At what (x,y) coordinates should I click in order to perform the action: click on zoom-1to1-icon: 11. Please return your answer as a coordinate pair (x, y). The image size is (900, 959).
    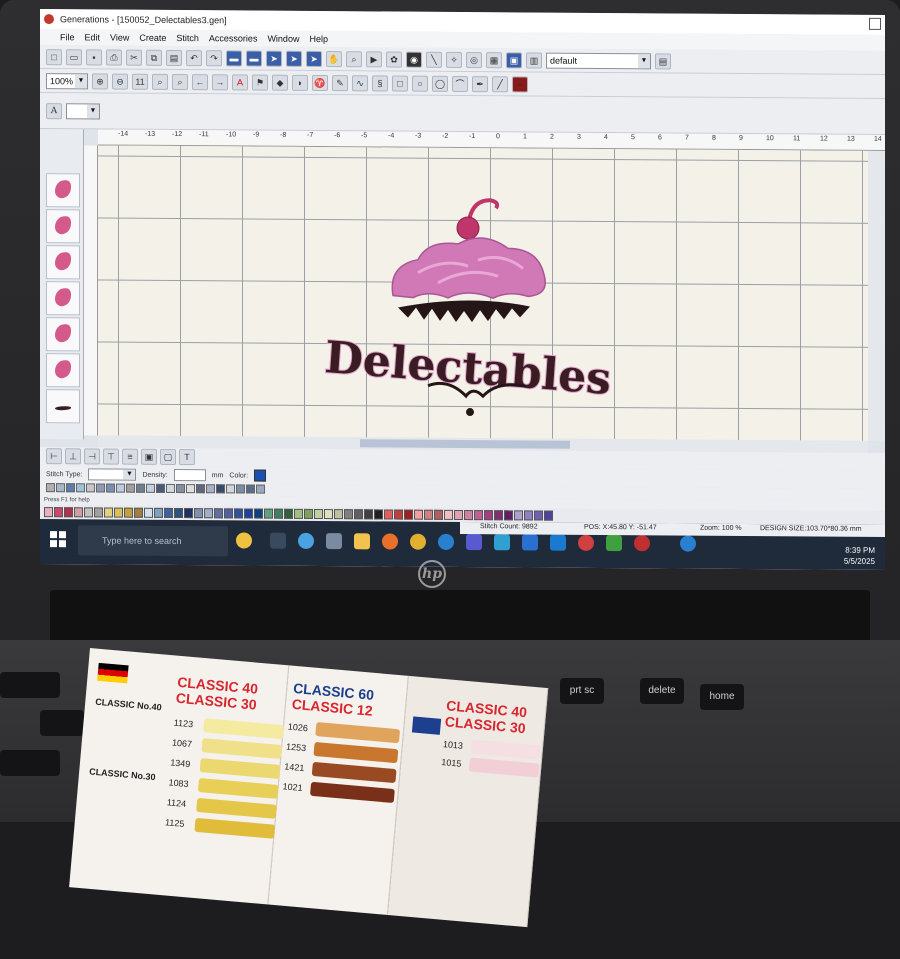
    Looking at the image, I should click on (140, 81).